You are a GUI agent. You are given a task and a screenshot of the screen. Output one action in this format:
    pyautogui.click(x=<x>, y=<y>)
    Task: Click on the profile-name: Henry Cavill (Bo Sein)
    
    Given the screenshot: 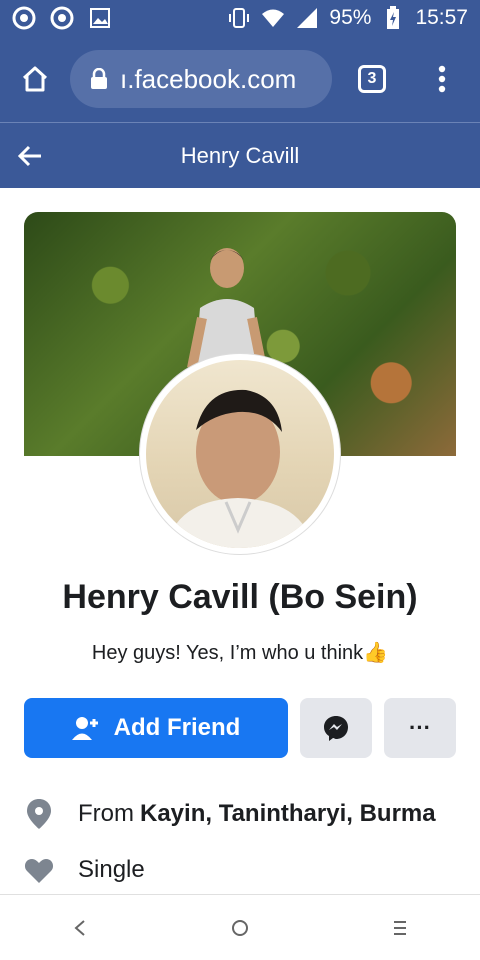 What is the action you would take?
    pyautogui.click(x=240, y=597)
    